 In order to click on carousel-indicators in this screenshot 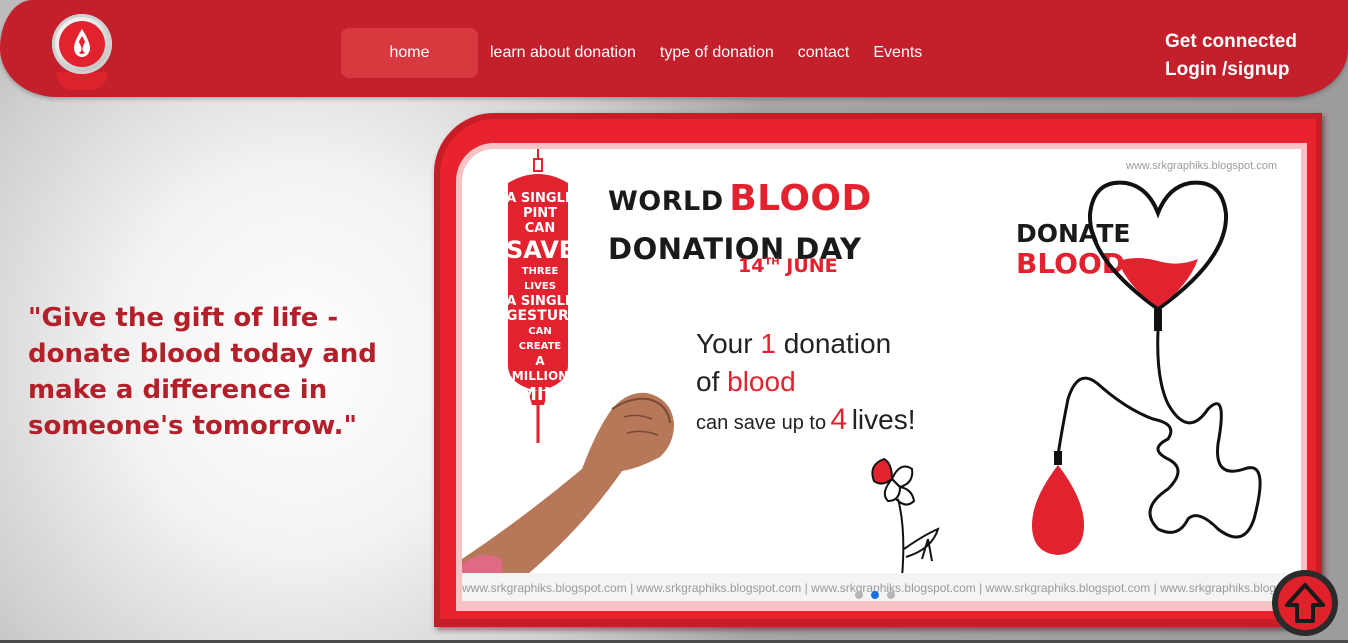, I will do `click(875, 595)`.